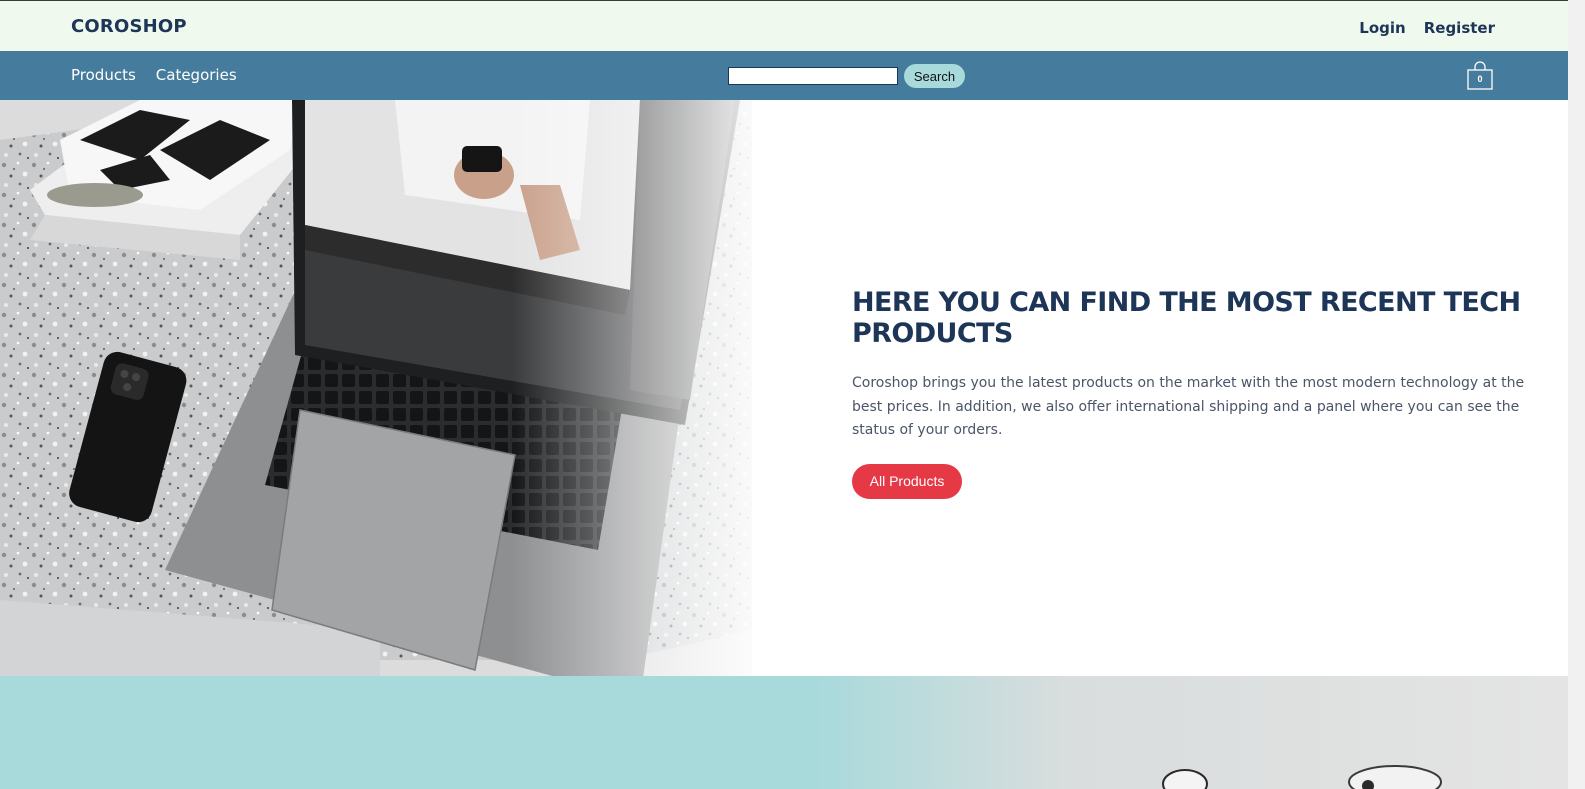 Image resolution: width=1585 pixels, height=789 pixels. I want to click on auth-links: Login Register, so click(1427, 28).